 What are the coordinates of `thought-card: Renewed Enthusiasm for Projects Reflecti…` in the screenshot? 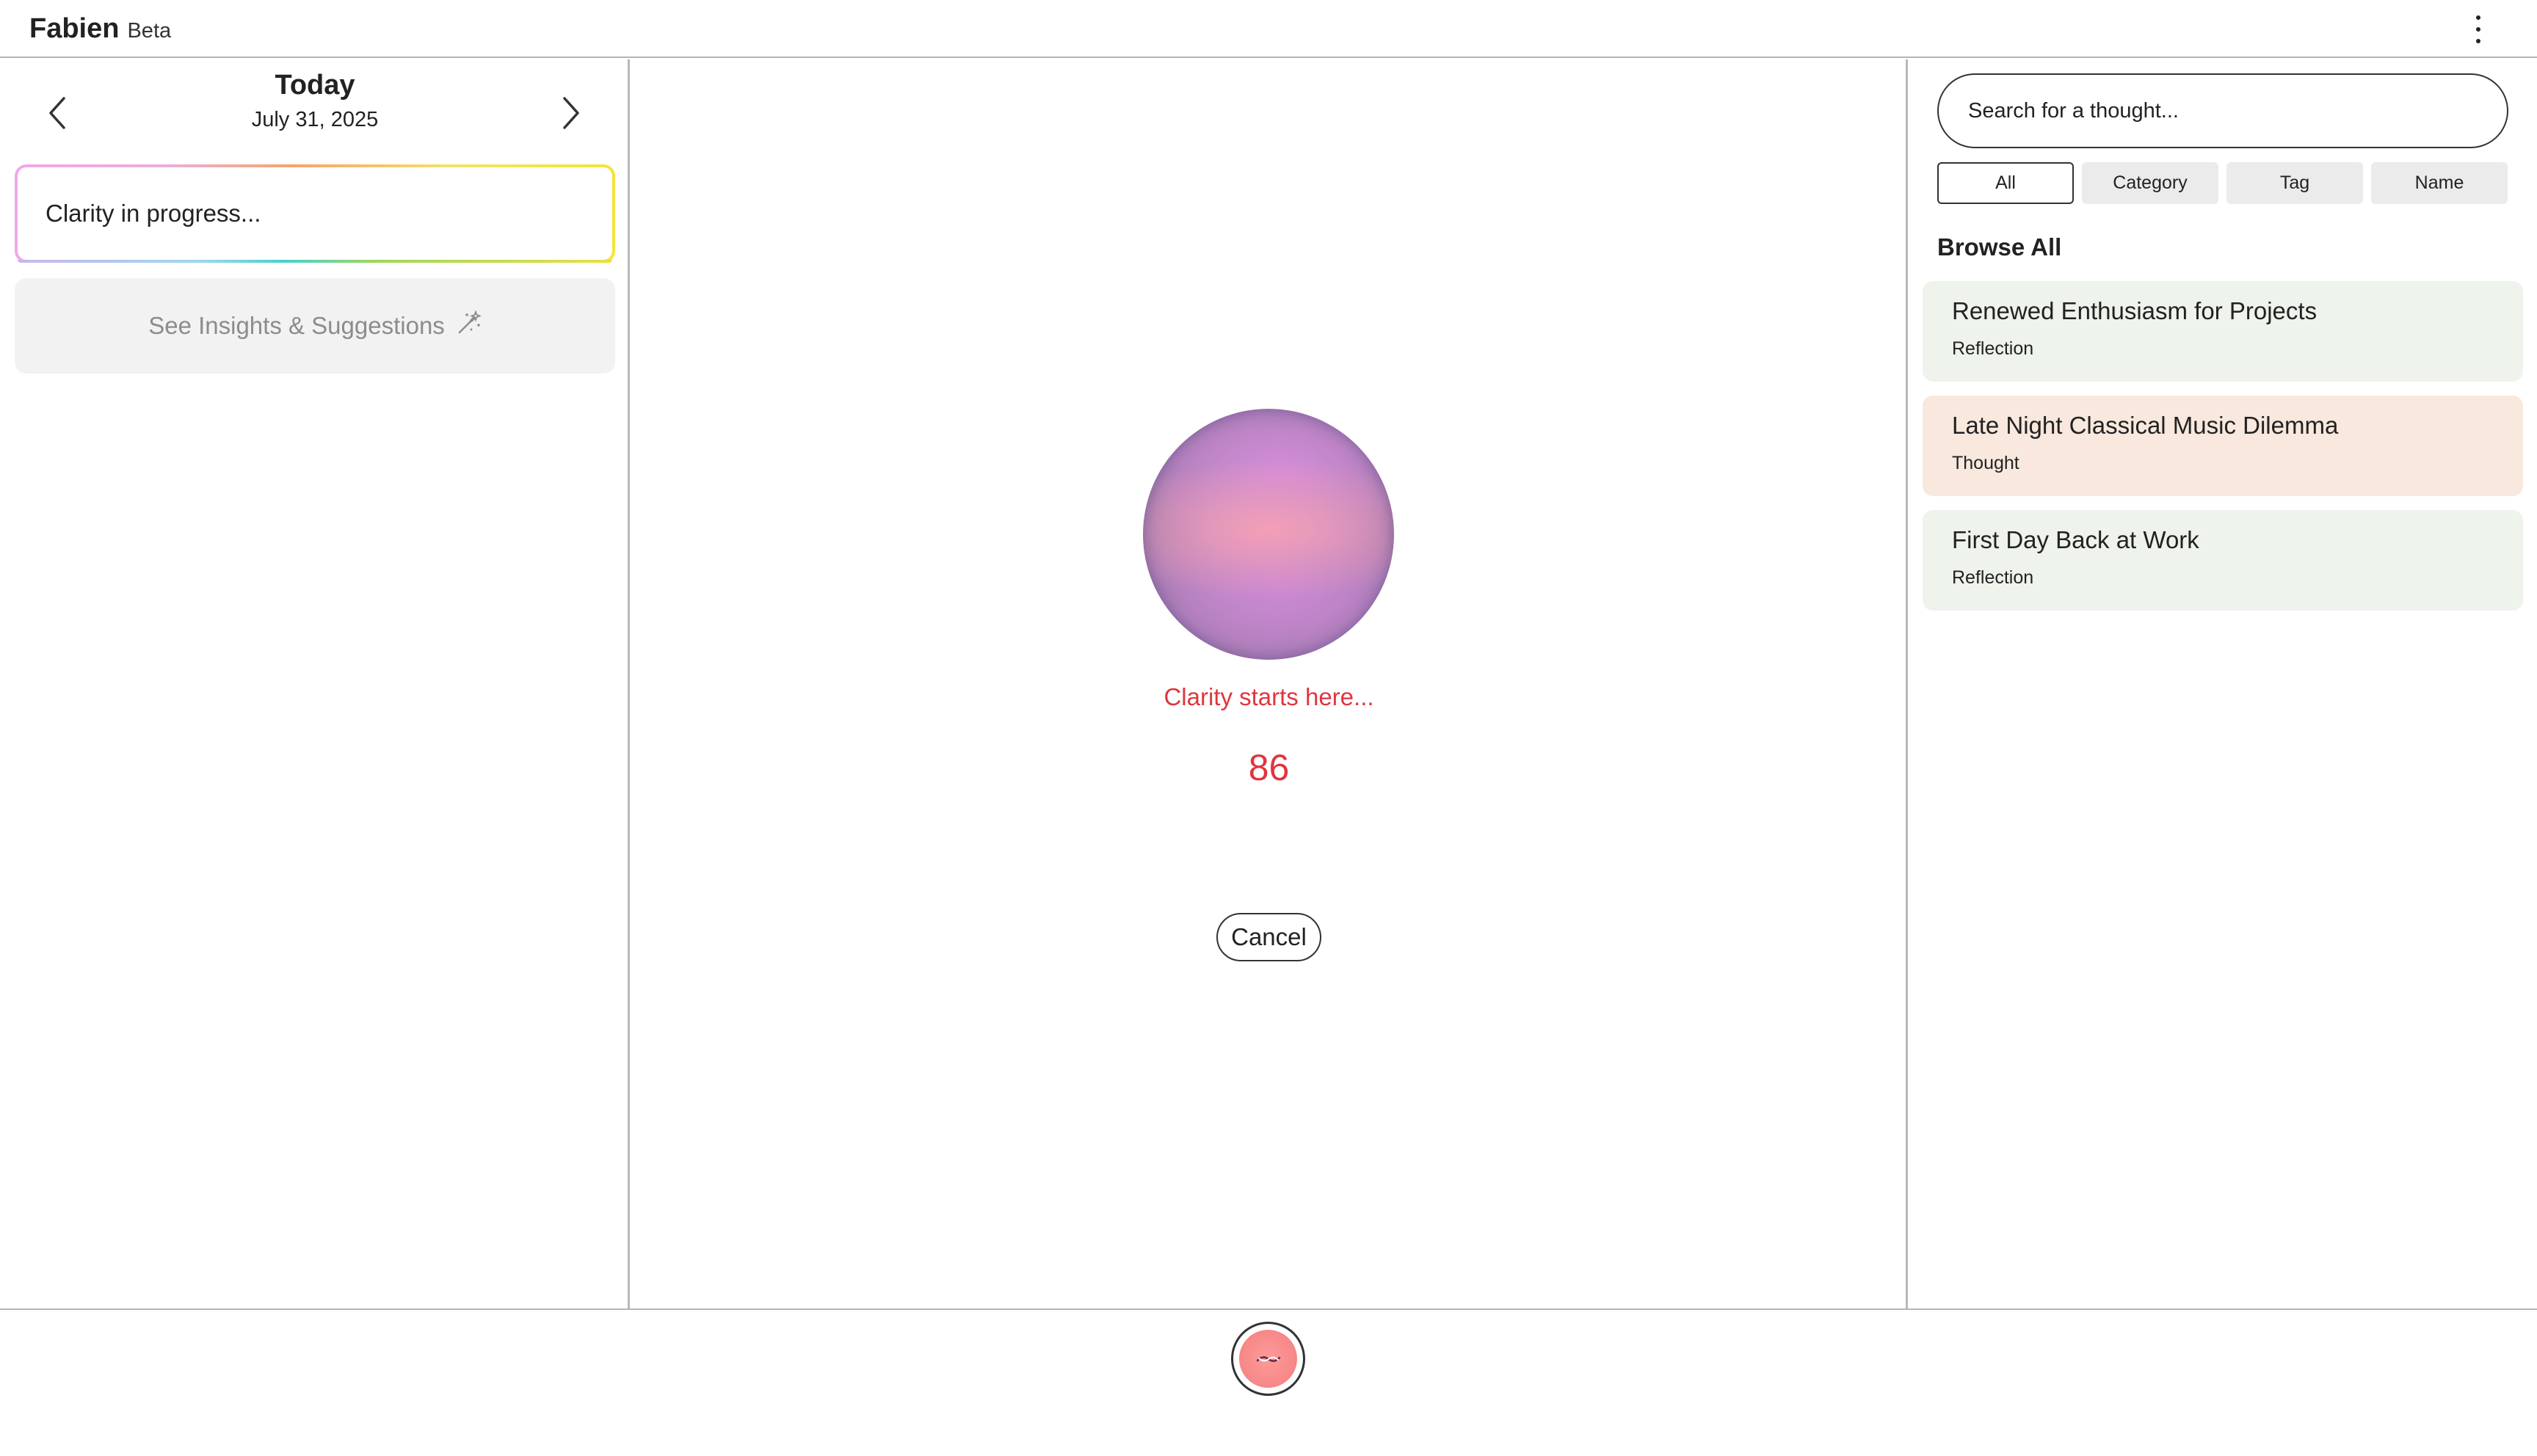 It's located at (2223, 331).